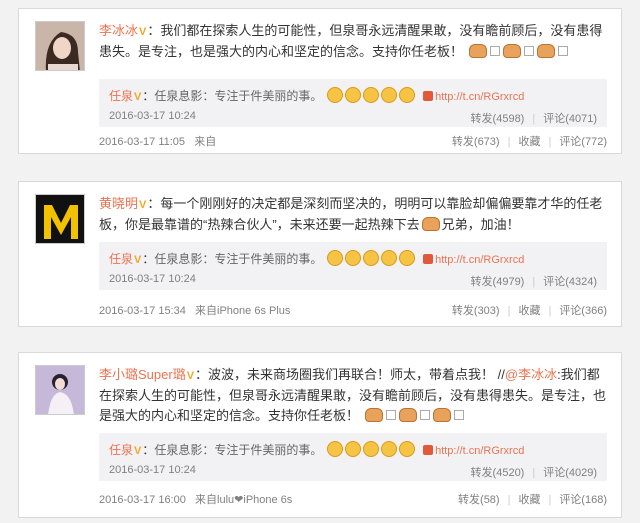  Describe the element at coordinates (480, 224) in the screenshot. I see `post-body-tail: 兄弟，加油！` at that location.